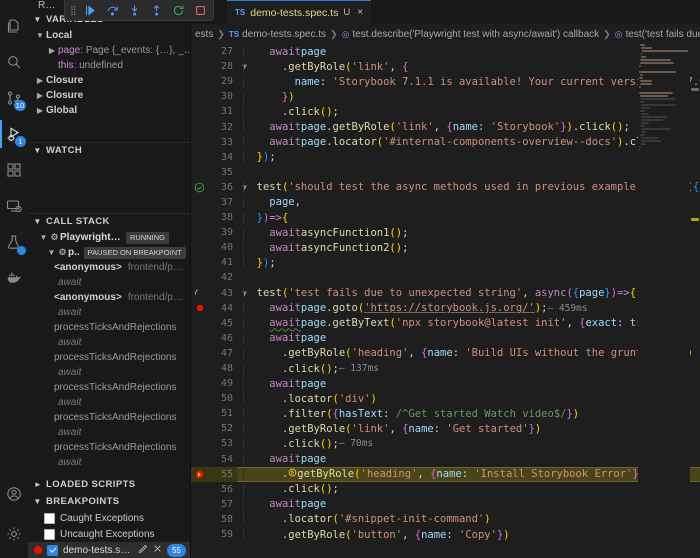 This screenshot has height=558, width=700. Describe the element at coordinates (468, 489) in the screenshot. I see `code-line-56: . click();` at that location.